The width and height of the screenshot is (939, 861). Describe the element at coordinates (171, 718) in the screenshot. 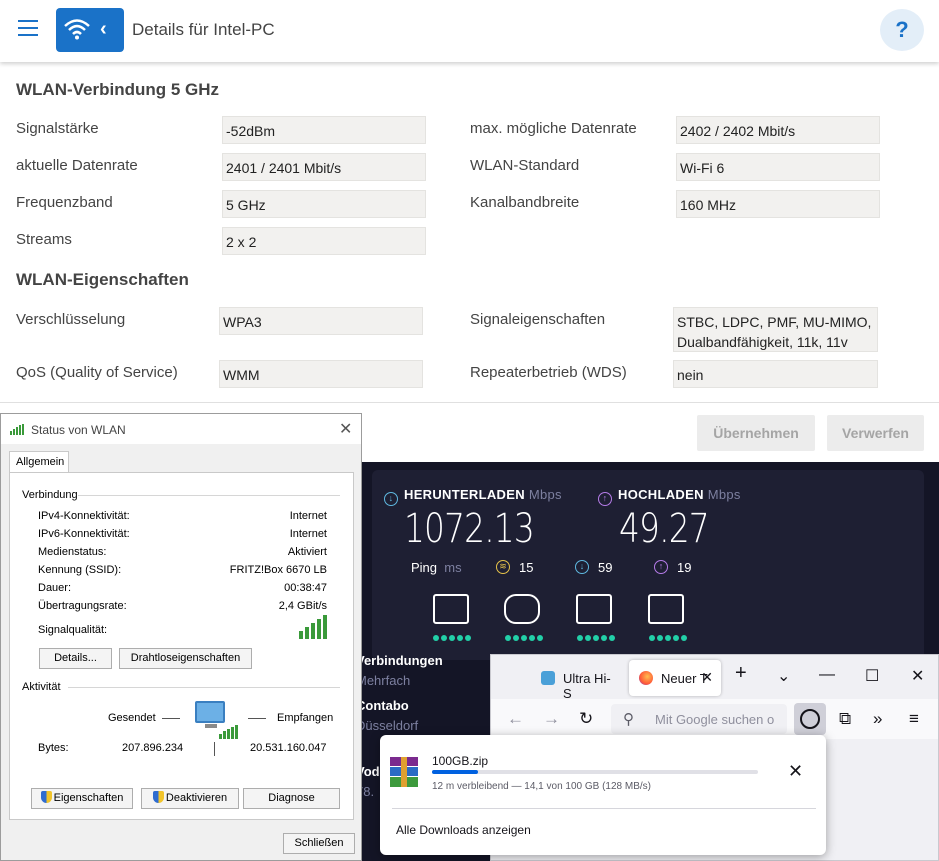

I see `sent-line` at that location.